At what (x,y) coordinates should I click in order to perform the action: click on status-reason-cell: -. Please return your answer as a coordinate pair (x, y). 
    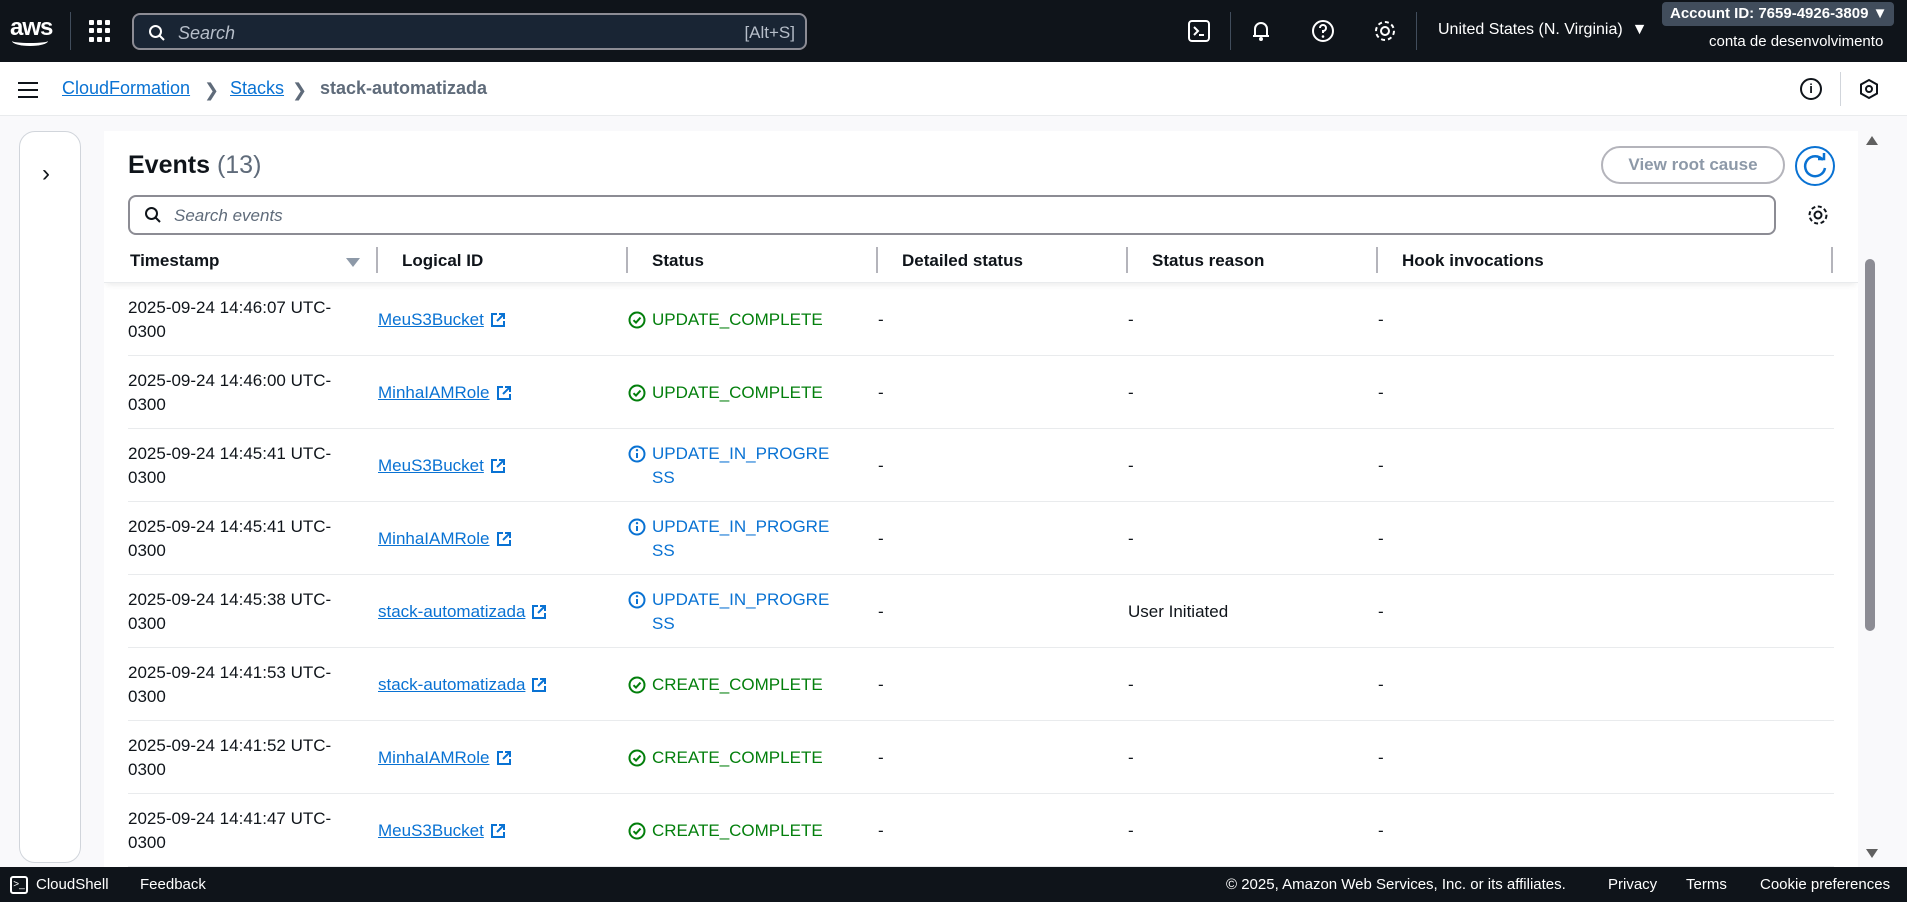
    Looking at the image, I should click on (1131, 392).